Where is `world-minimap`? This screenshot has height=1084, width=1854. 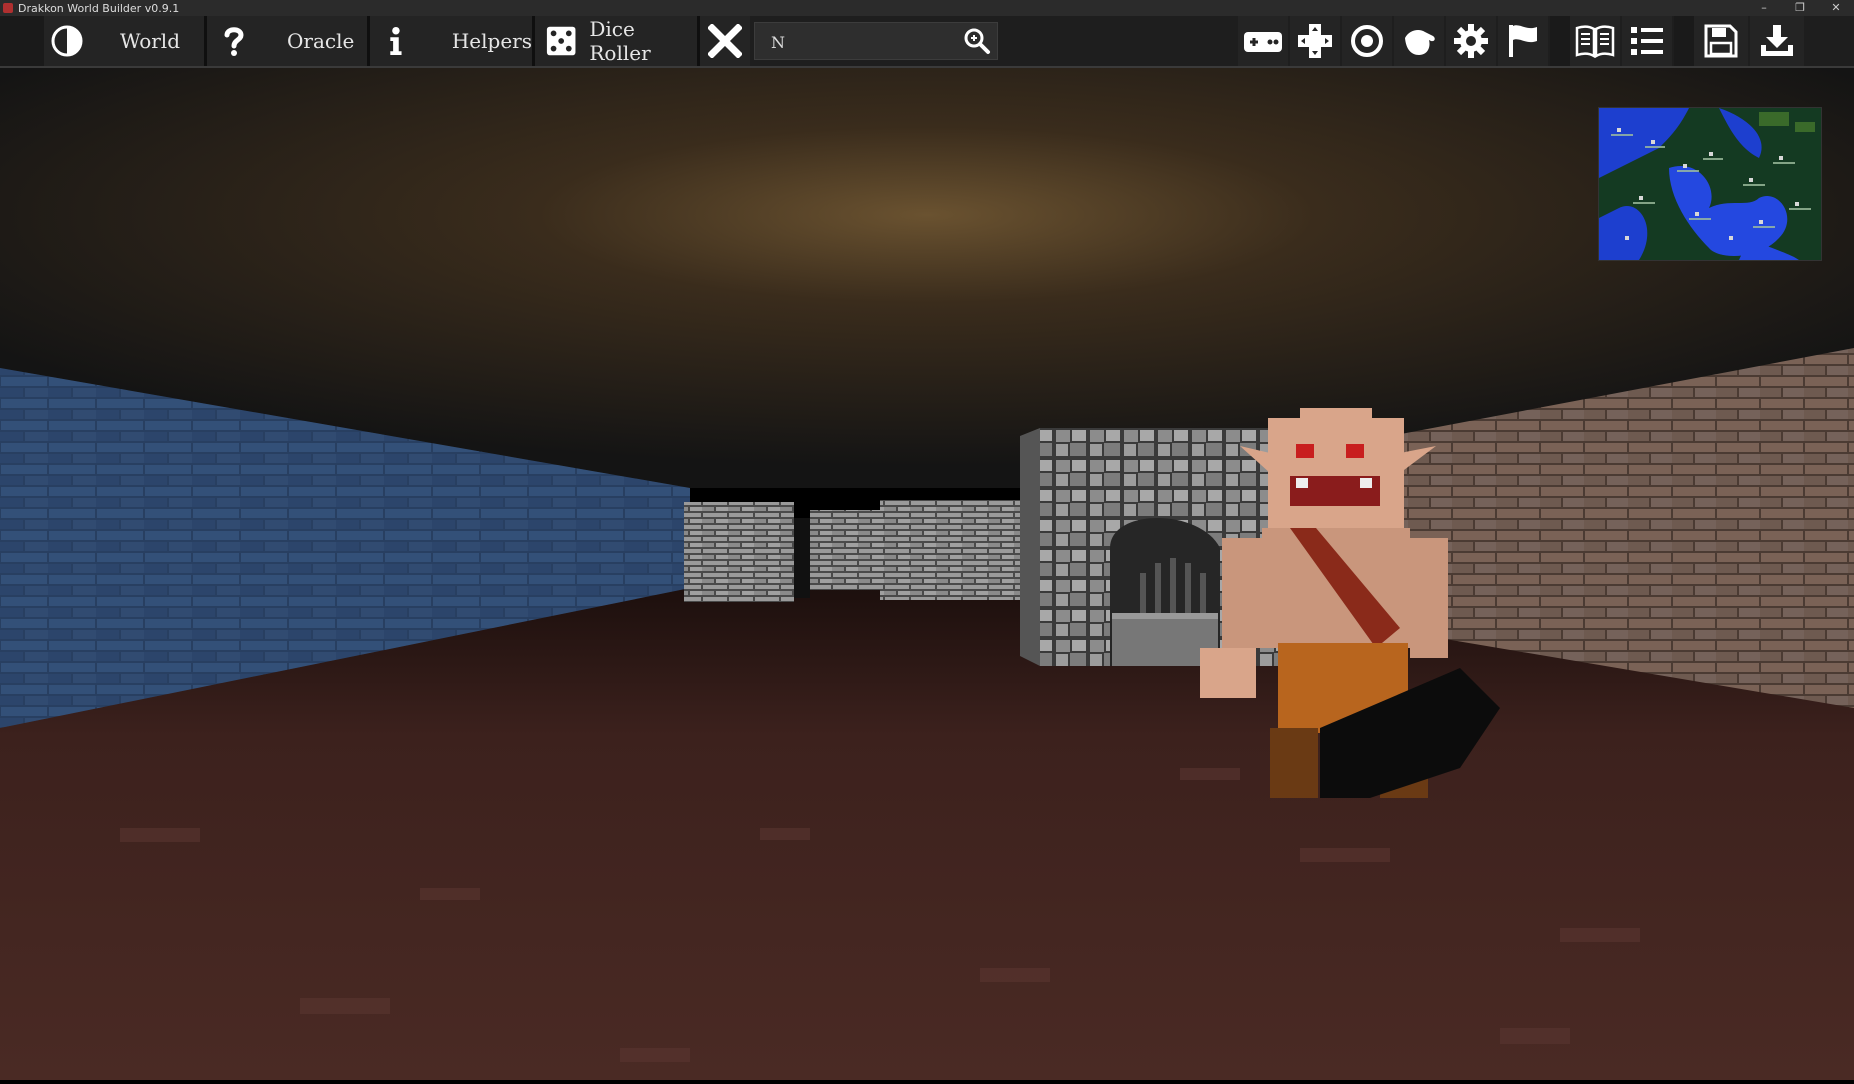
world-minimap is located at coordinates (1710, 184).